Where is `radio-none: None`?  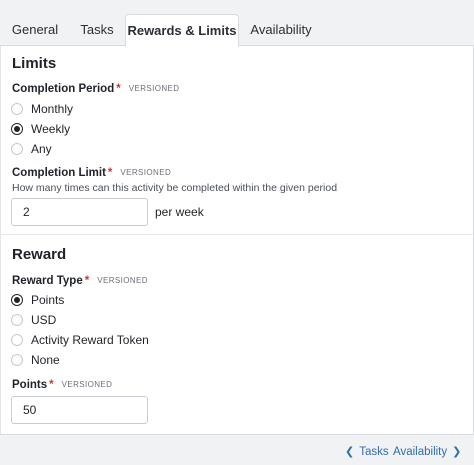 radio-none: None is located at coordinates (35, 360).